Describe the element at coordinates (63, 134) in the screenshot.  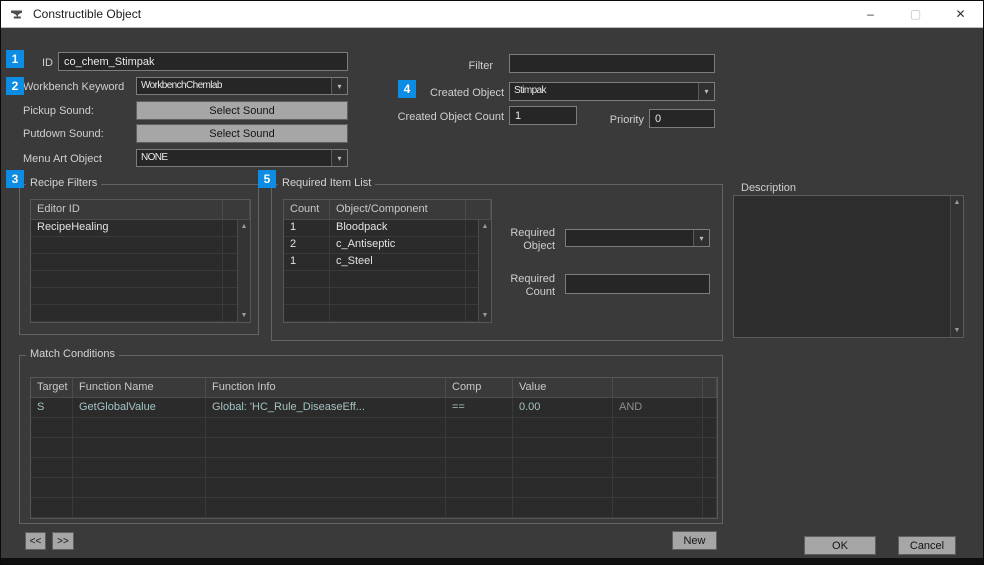
I see `putdown-sound-label: Putdown Sound:` at that location.